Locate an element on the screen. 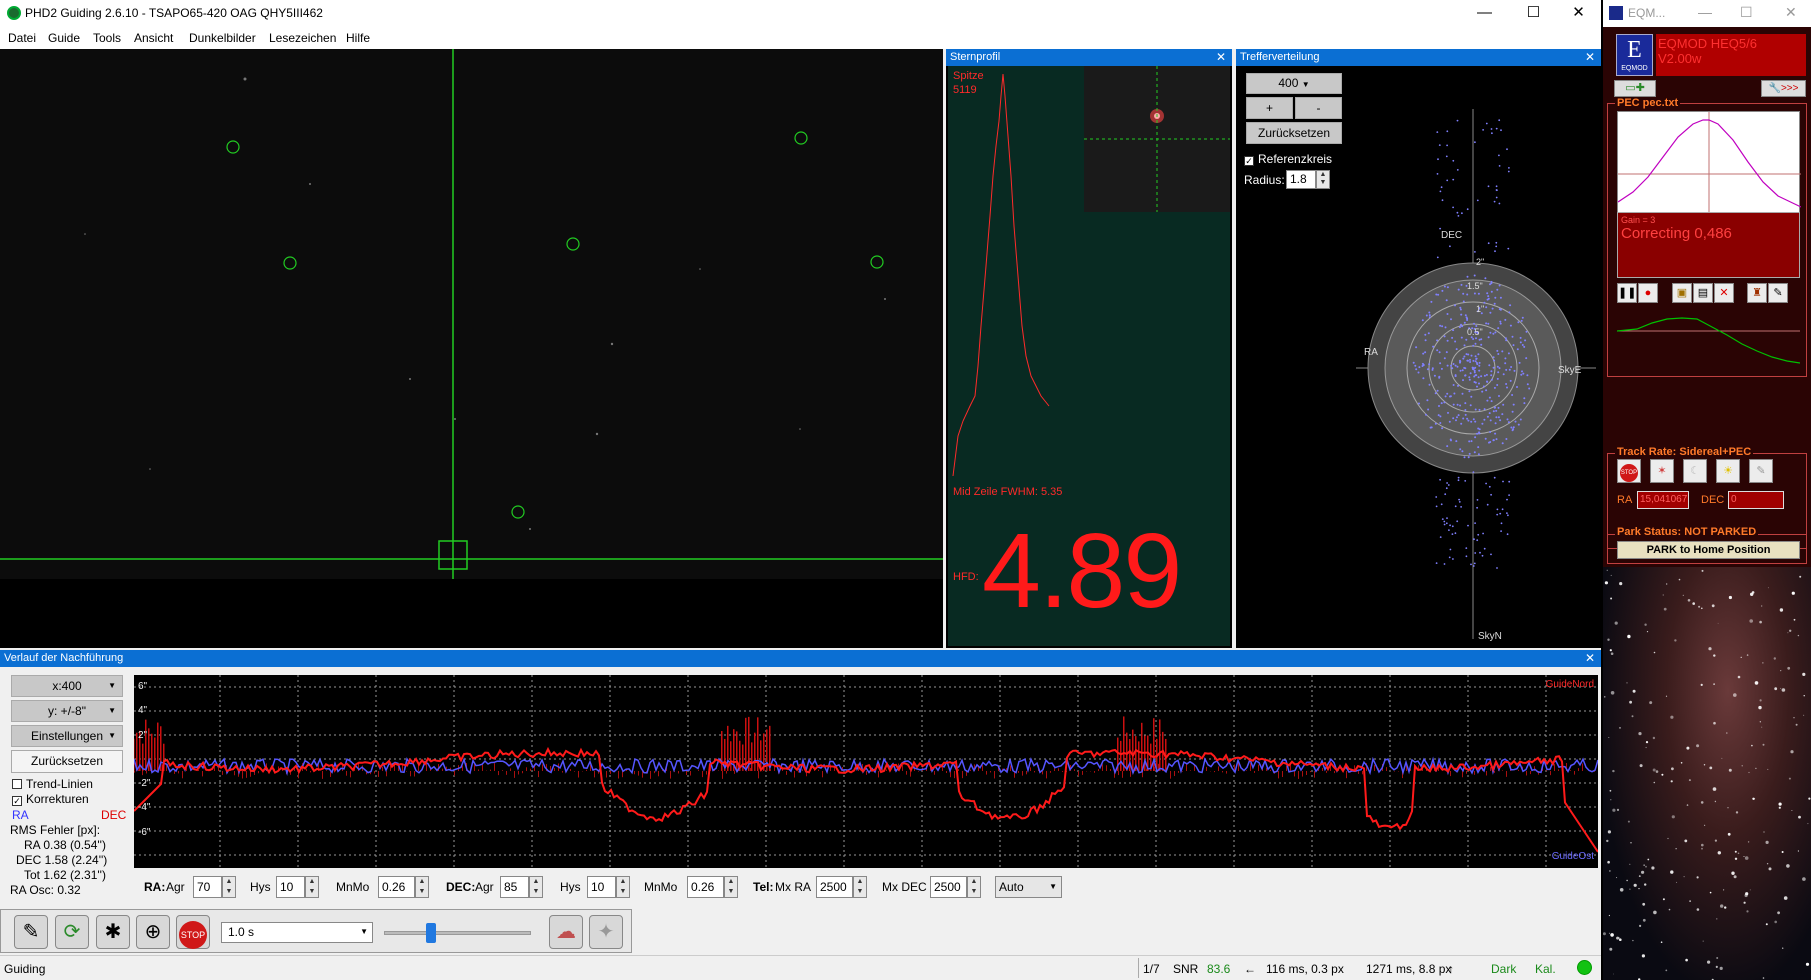 The height and width of the screenshot is (980, 1811). stop-button: STOP is located at coordinates (193, 932).